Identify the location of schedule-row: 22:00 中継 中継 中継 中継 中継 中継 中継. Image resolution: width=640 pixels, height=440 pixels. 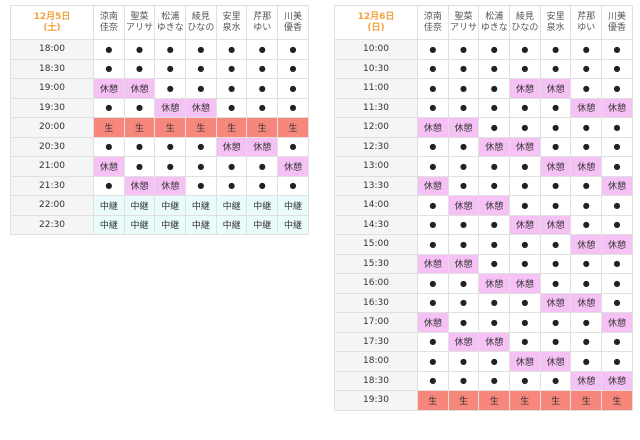
(159, 205).